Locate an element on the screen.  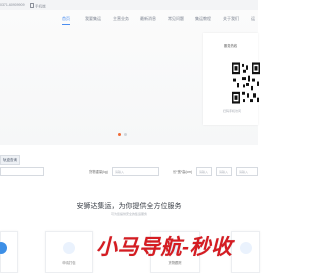
services-subtitle: 可为您提供安全的集运服务 is located at coordinates (128, 214).